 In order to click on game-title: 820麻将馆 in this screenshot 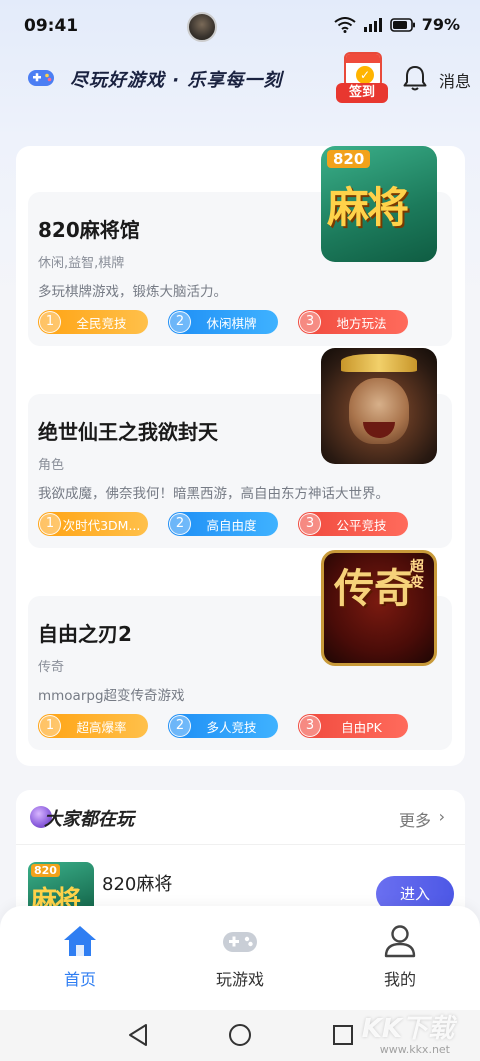, I will do `click(89, 230)`.